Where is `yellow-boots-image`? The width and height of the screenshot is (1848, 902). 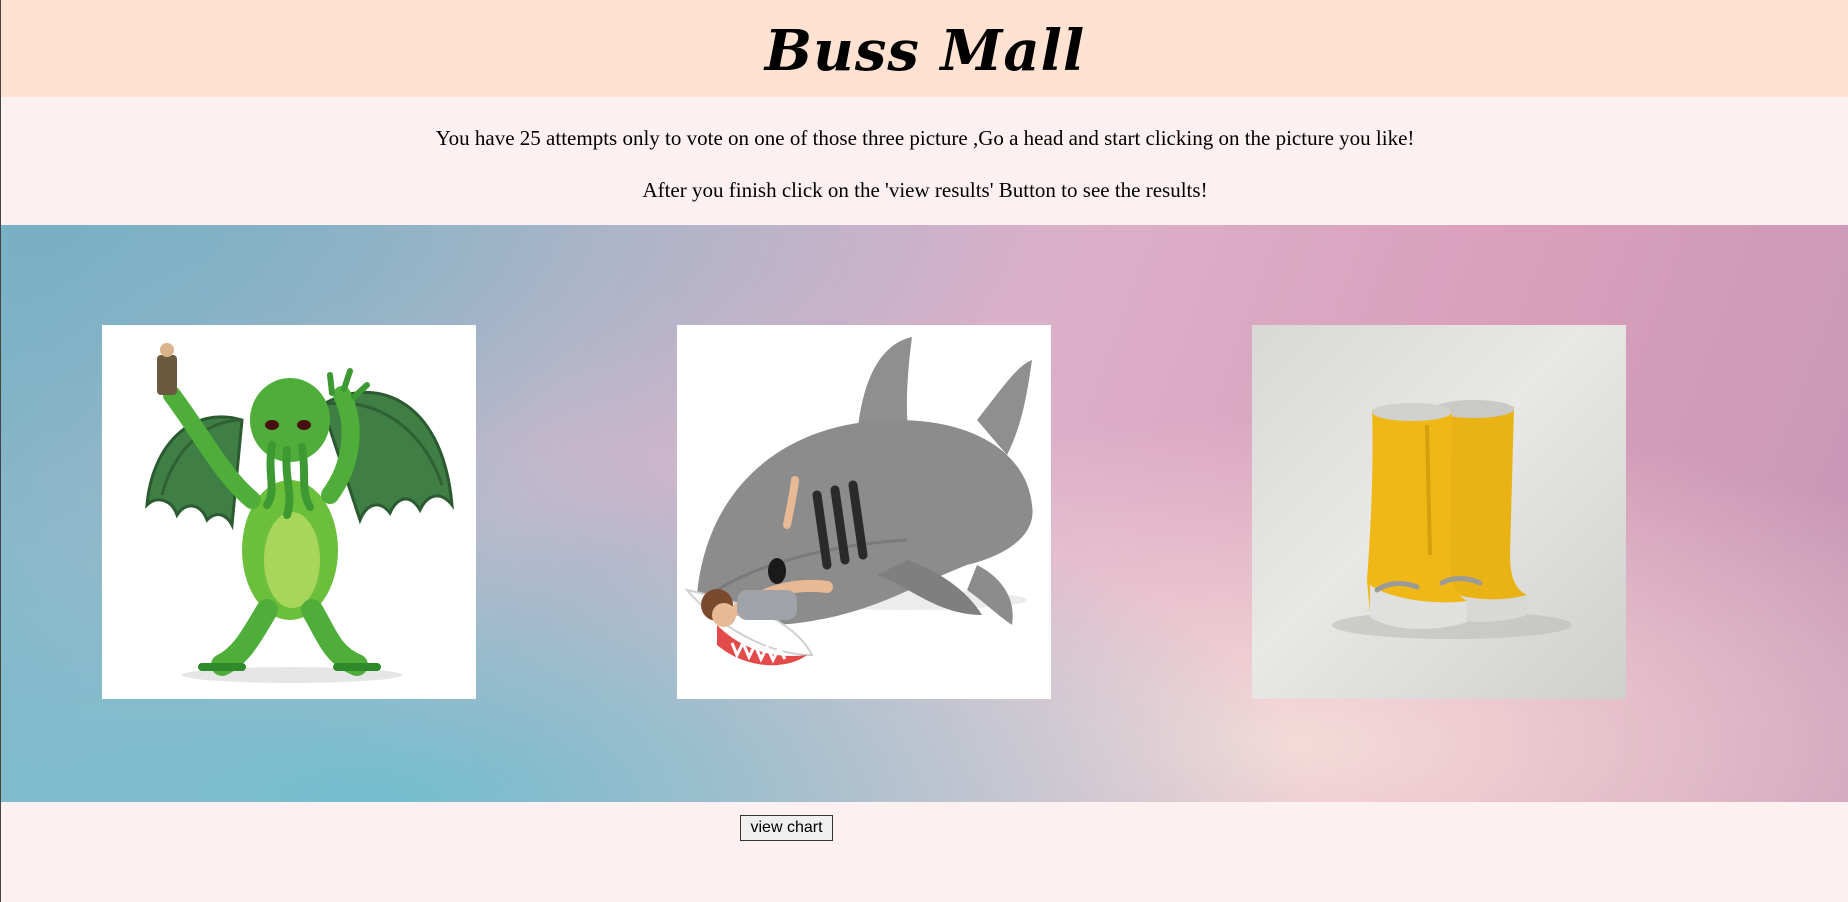
yellow-boots-image is located at coordinates (1452, 519).